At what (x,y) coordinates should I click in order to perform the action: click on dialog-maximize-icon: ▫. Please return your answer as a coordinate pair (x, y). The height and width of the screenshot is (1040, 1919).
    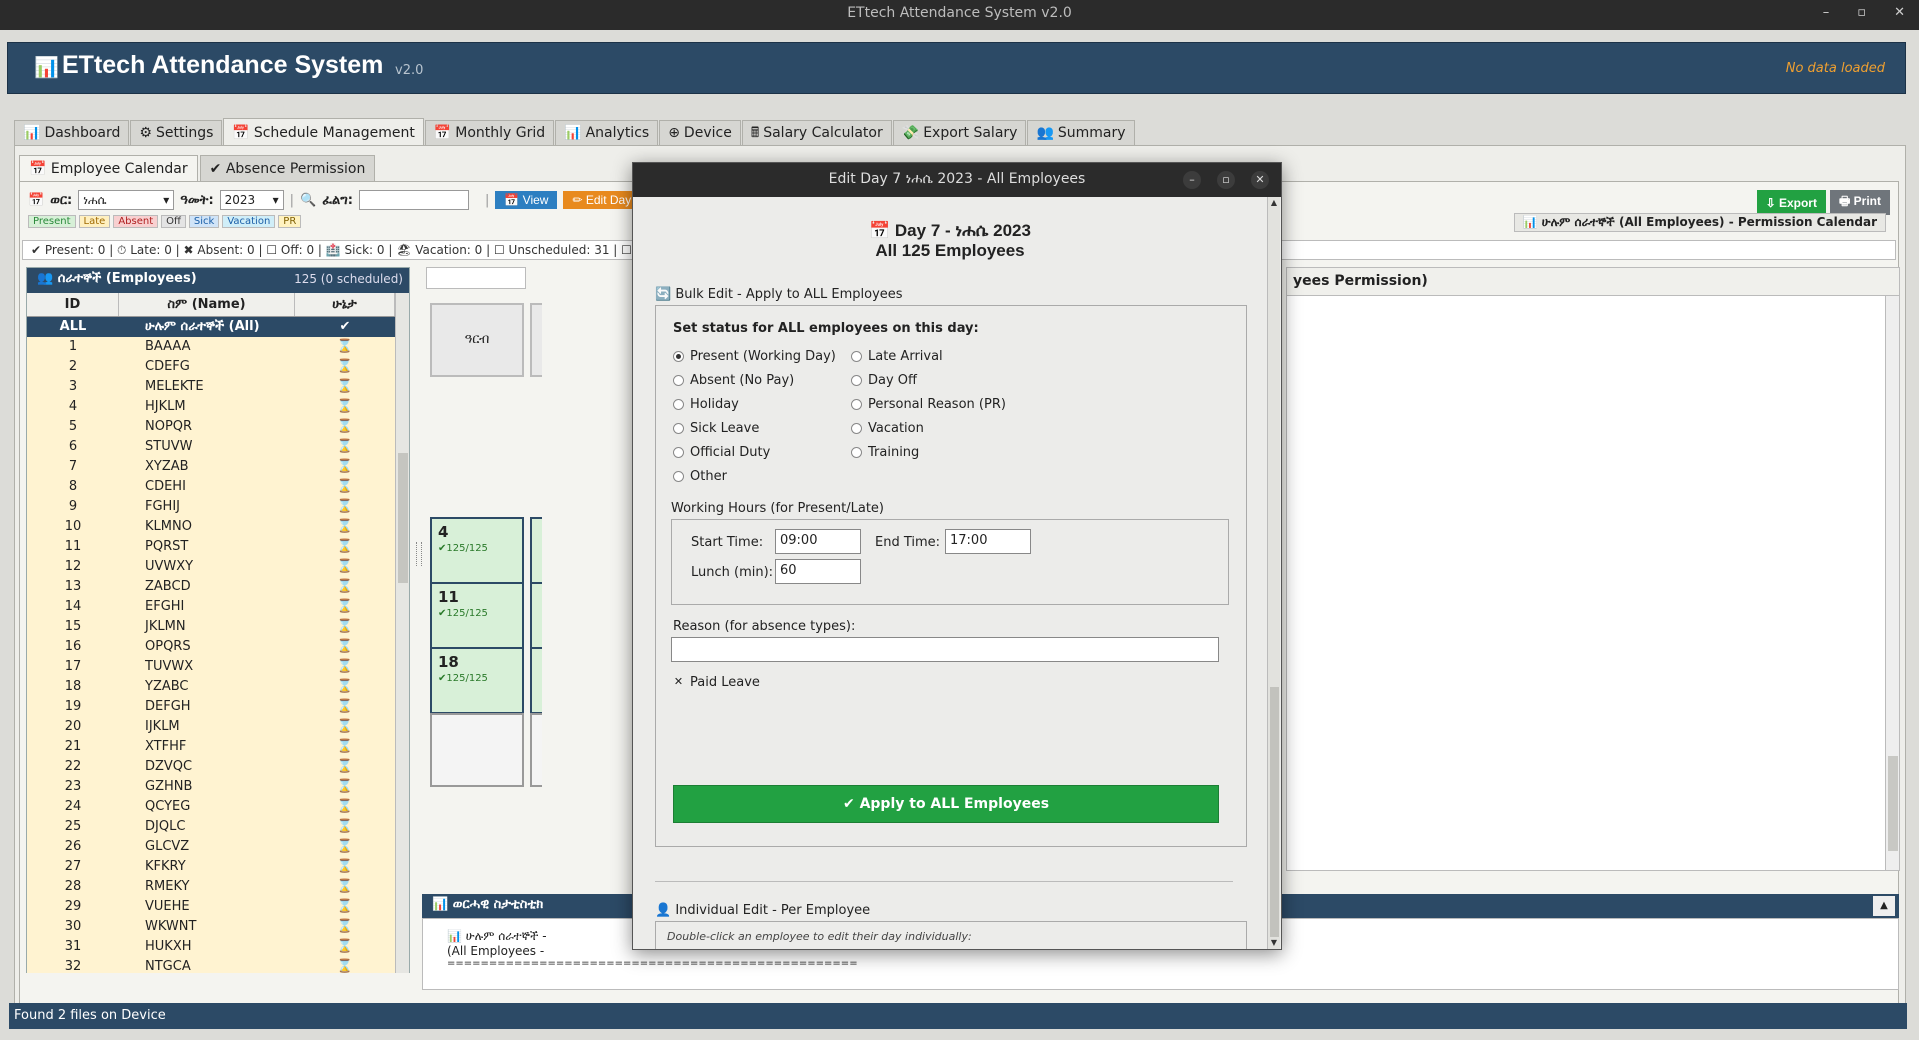
    Looking at the image, I should click on (1226, 180).